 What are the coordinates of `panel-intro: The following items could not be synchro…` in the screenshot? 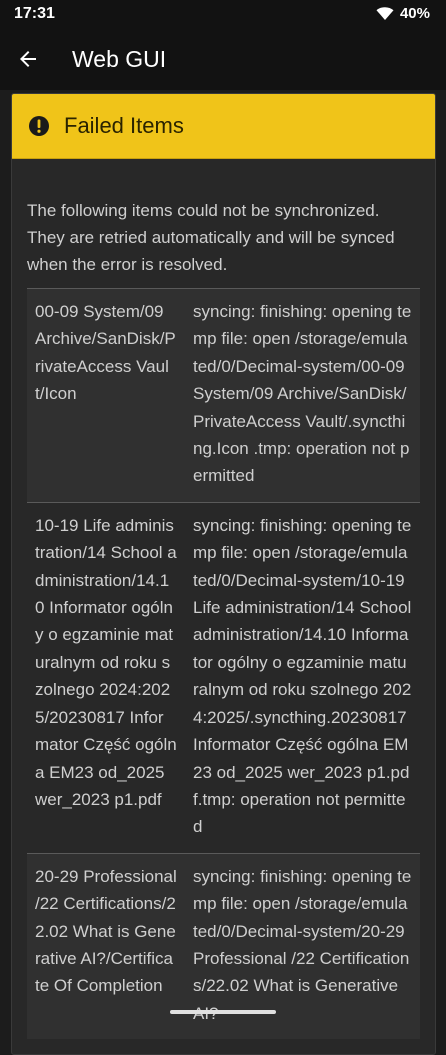 It's located at (211, 237).